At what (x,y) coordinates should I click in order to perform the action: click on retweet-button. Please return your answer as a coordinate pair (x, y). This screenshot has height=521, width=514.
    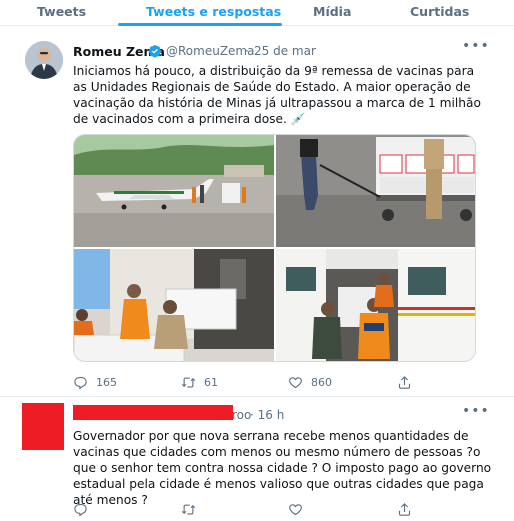
    Looking at the image, I should click on (188, 509).